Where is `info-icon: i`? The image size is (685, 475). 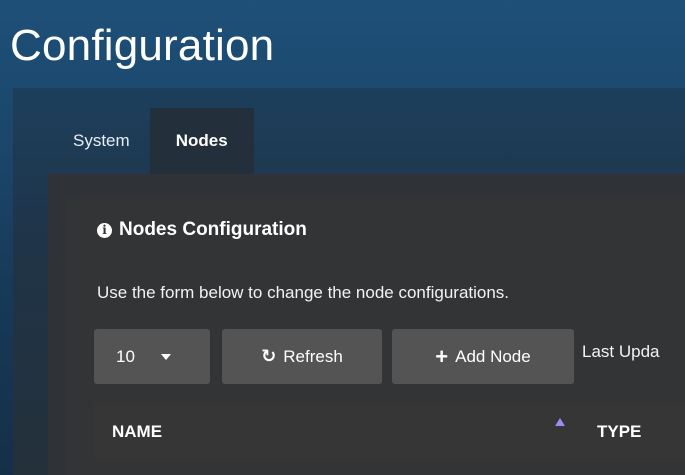 info-icon: i is located at coordinates (104, 230).